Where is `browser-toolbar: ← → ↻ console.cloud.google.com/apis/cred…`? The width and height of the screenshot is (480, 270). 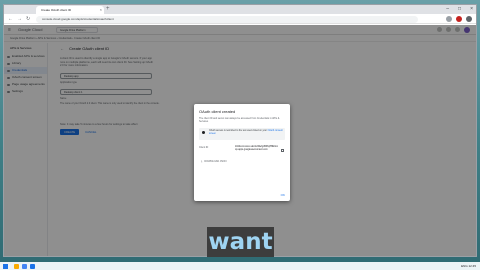
browser-toolbar: ← → ↻ console.cloud.google.com/apis/cred… is located at coordinates (240, 19).